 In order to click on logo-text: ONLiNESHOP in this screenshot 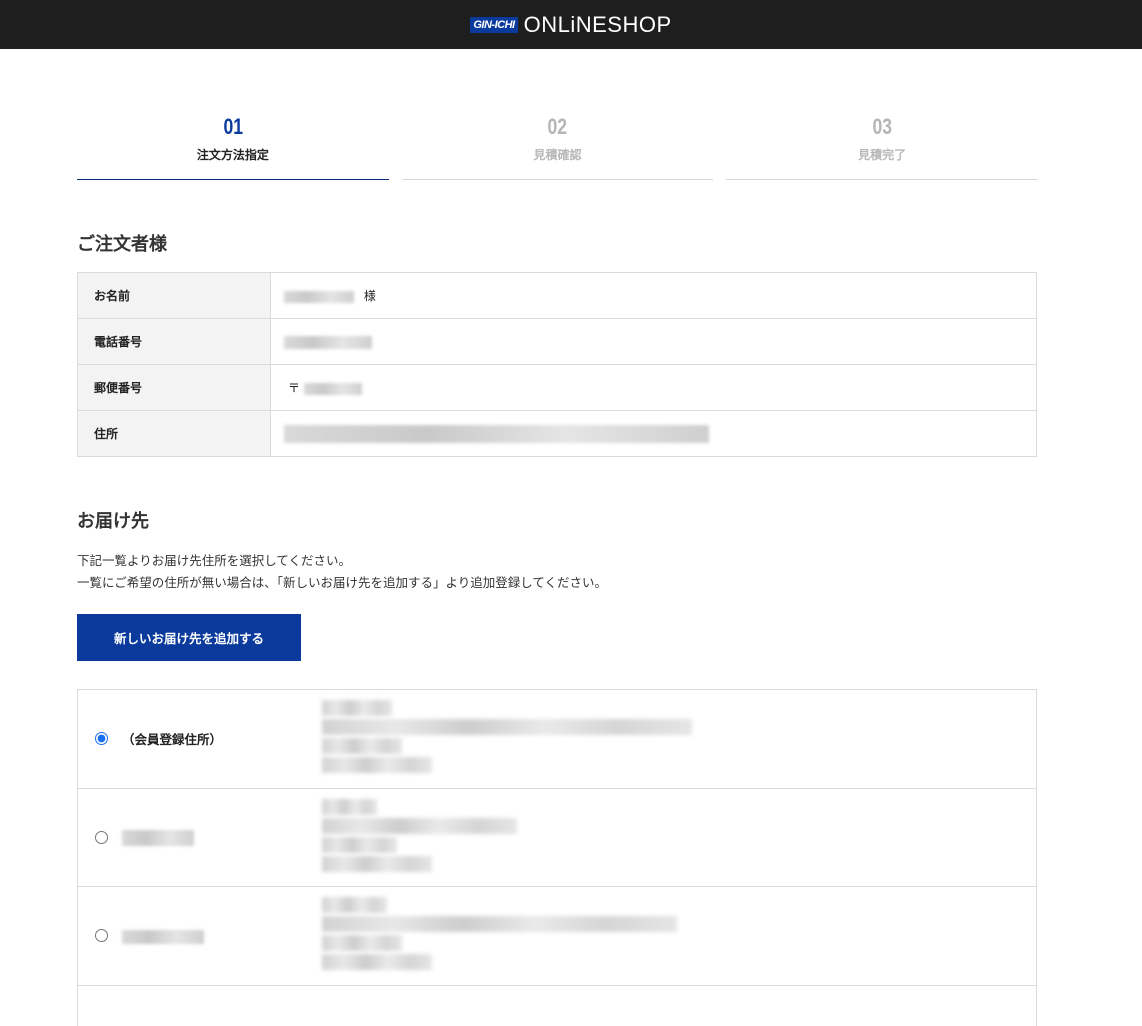, I will do `click(597, 24)`.